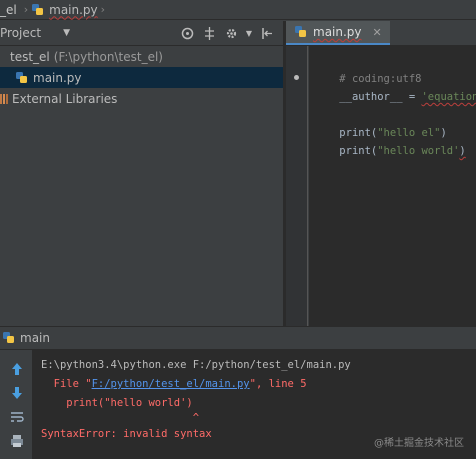 This screenshot has height=459, width=476. What do you see at coordinates (377, 32) in the screenshot?
I see `close-icon: ✕` at bounding box center [377, 32].